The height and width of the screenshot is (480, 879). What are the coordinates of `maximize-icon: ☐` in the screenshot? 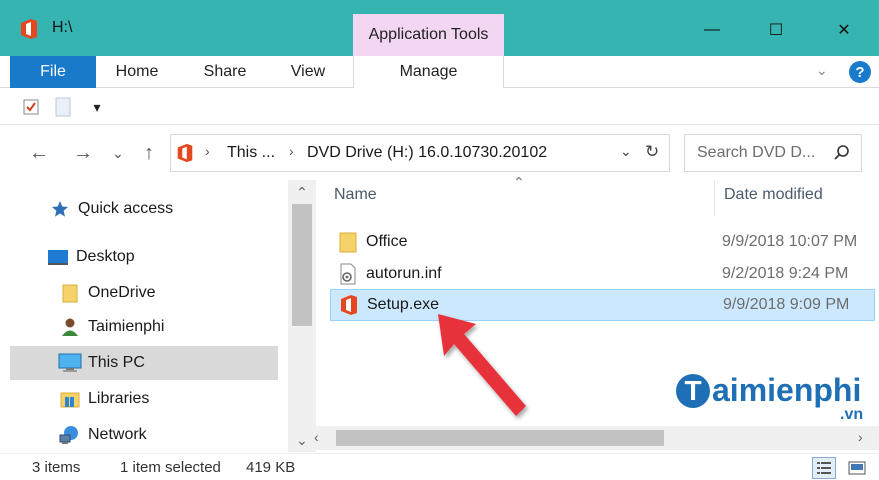 It's located at (776, 30).